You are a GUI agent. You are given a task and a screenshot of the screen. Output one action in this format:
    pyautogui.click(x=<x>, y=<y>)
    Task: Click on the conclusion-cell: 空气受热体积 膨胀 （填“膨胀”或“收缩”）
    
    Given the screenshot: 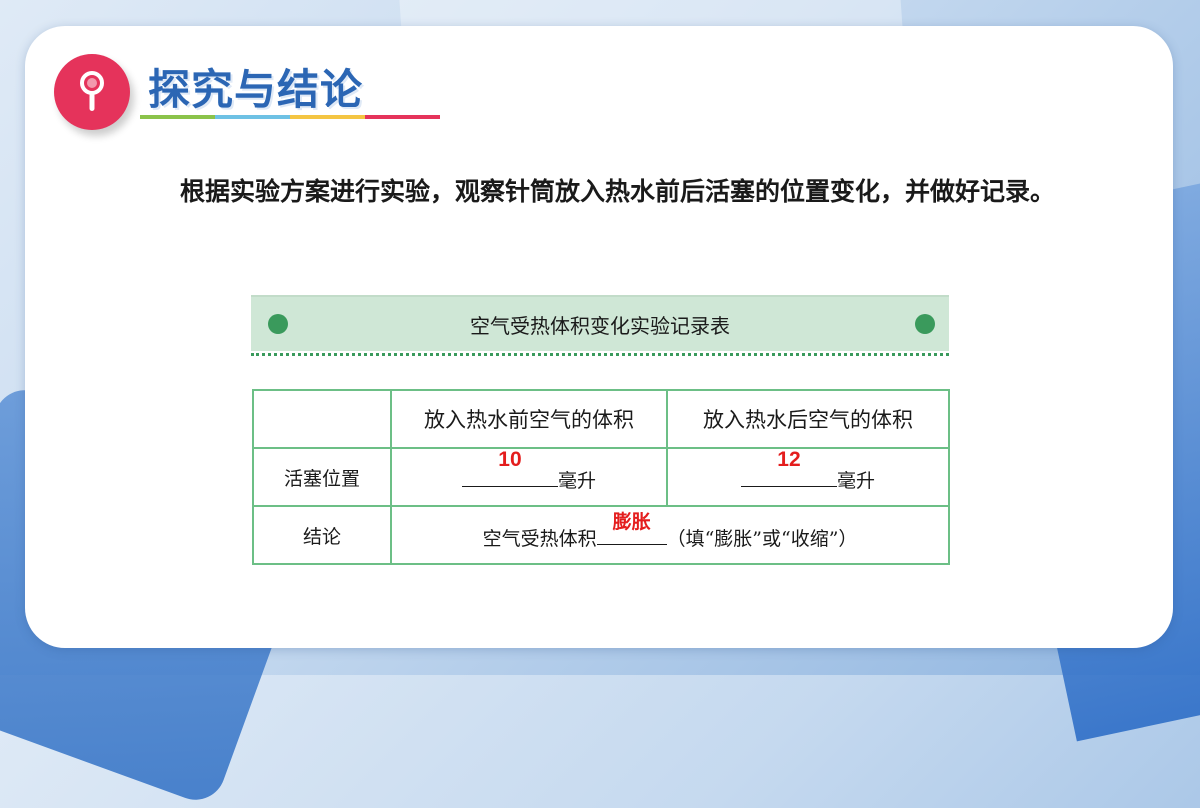 What is the action you would take?
    pyautogui.click(x=670, y=535)
    